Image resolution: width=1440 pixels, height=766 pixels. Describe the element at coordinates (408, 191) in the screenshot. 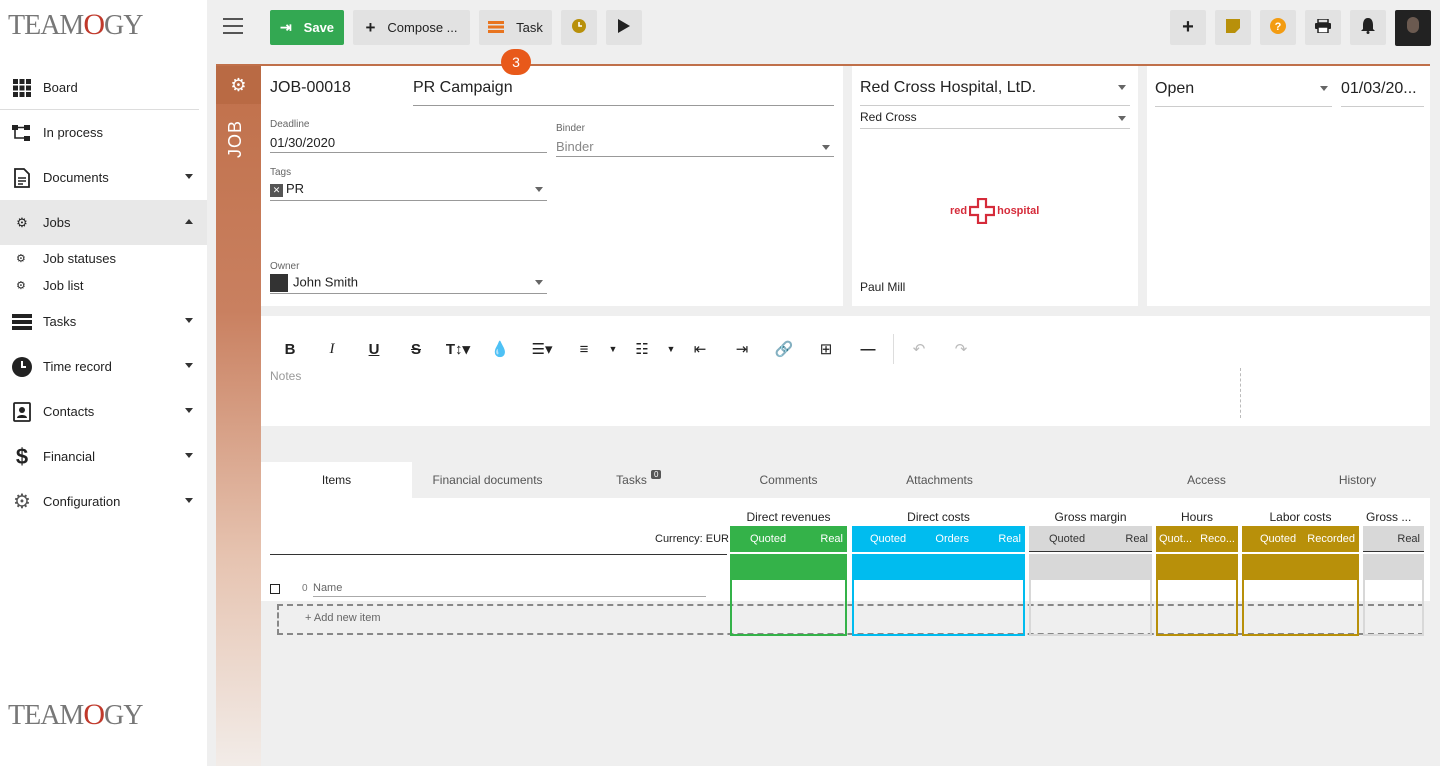

I see `tags-select: ✕ PR` at that location.